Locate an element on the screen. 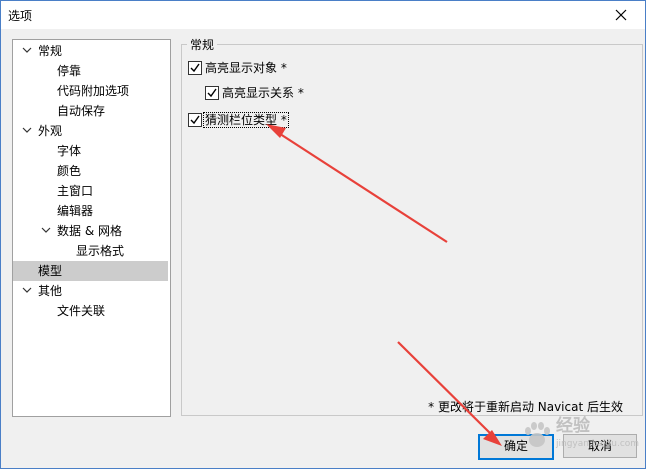 The width and height of the screenshot is (646, 469). option-label: 高亮显示关系 * is located at coordinates (263, 93).